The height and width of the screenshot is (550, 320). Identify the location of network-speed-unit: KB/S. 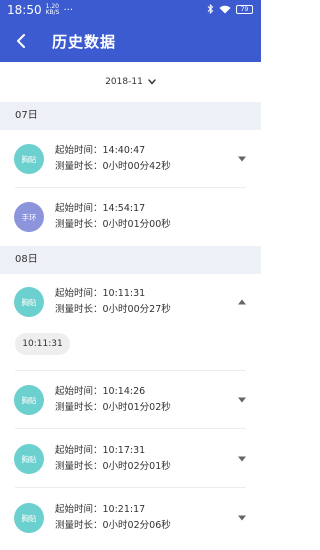
(52, 12).